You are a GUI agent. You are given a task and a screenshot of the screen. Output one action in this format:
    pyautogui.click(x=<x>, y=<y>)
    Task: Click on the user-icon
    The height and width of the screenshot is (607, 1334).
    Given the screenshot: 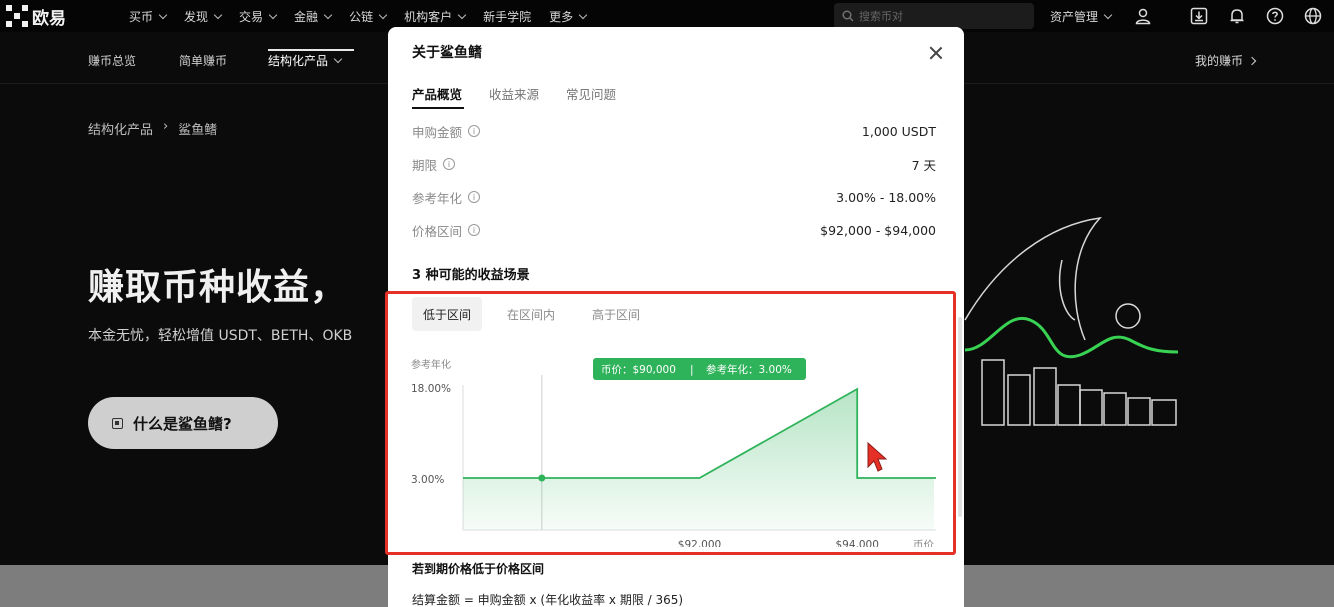 What is the action you would take?
    pyautogui.click(x=1143, y=16)
    